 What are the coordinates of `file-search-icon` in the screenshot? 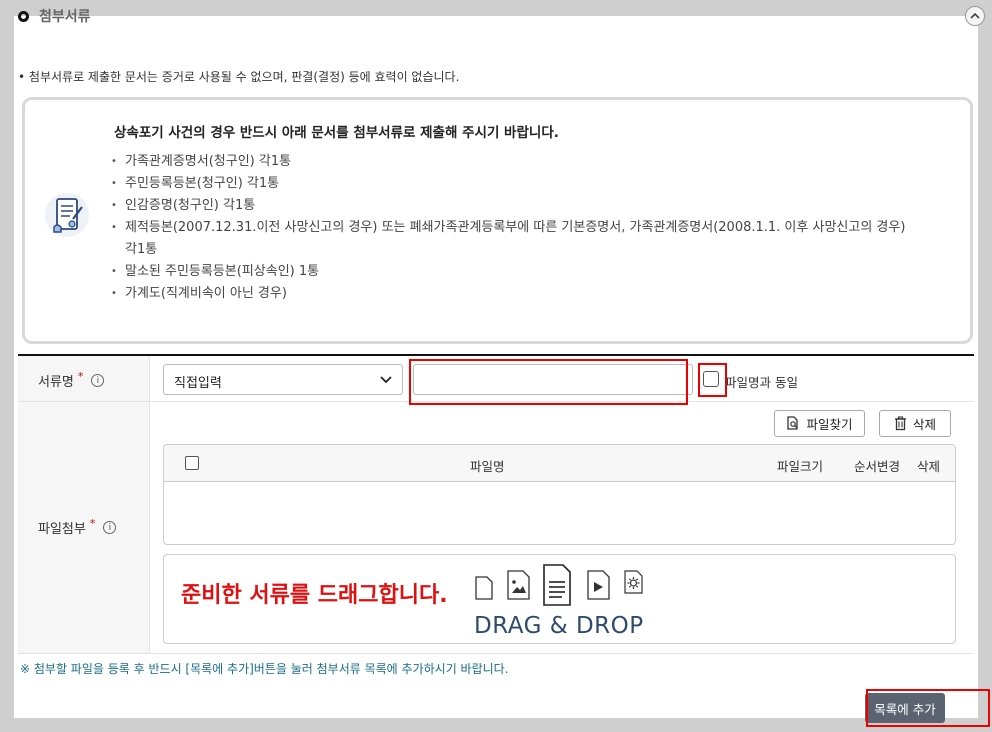 It's located at (793, 423).